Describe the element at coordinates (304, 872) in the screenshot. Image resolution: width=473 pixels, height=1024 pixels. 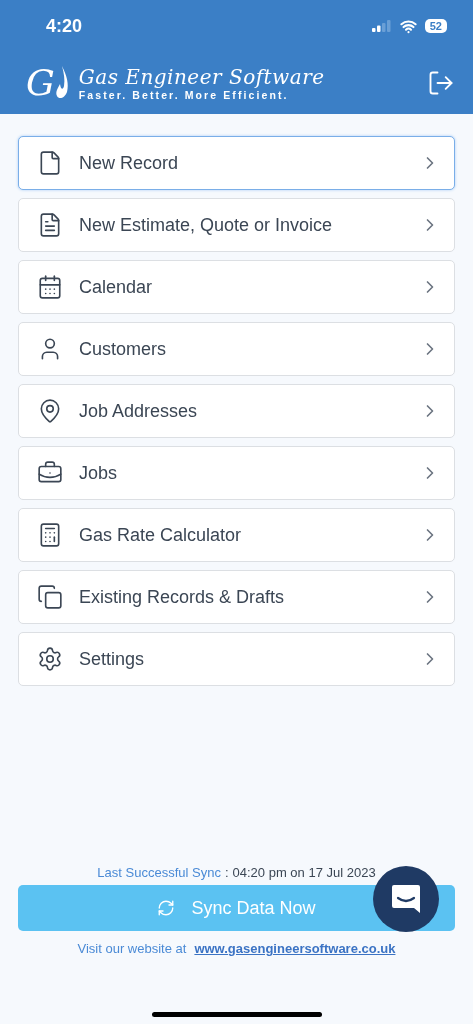
I see `sync-time: 04:20 pm on 17 Jul 2023` at that location.